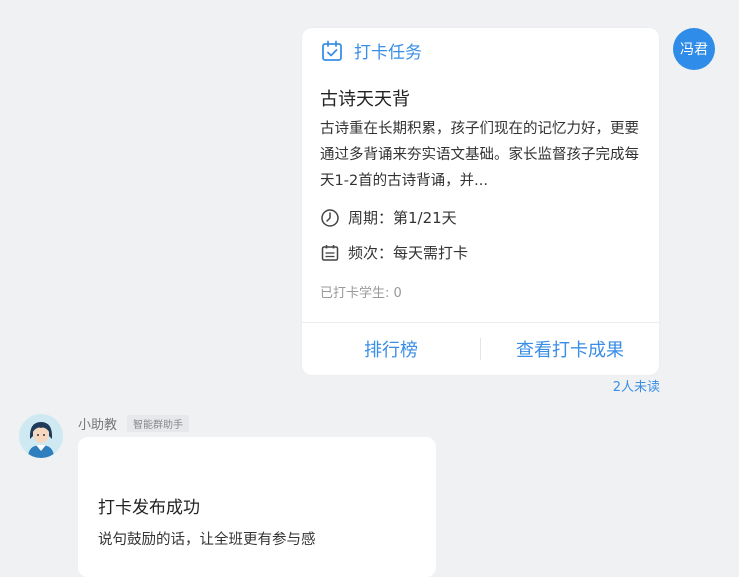 The height and width of the screenshot is (577, 739). I want to click on checked-in-count: 已打卡学生: 0, so click(361, 293).